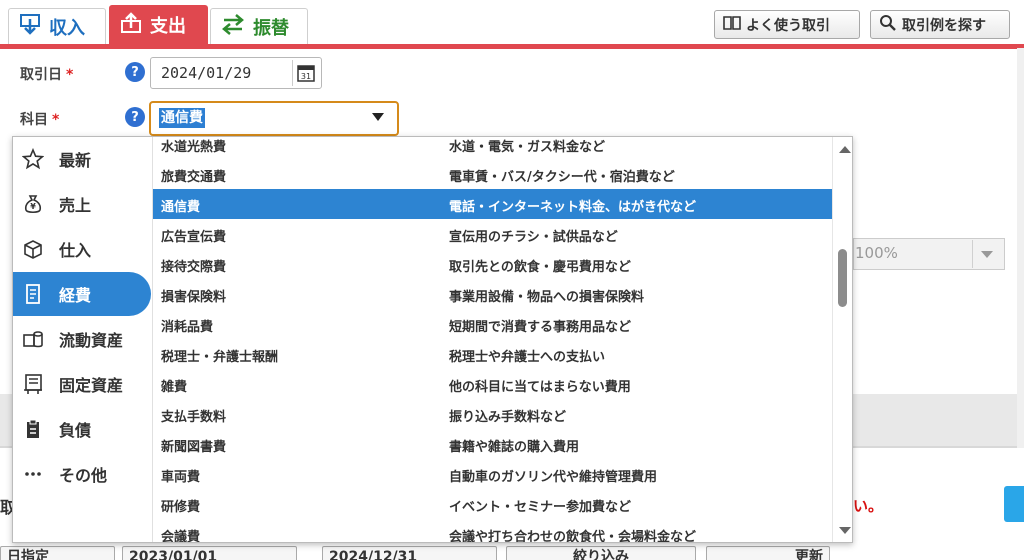  Describe the element at coordinates (181, 477) in the screenshot. I see `account-name: 車両費` at that location.